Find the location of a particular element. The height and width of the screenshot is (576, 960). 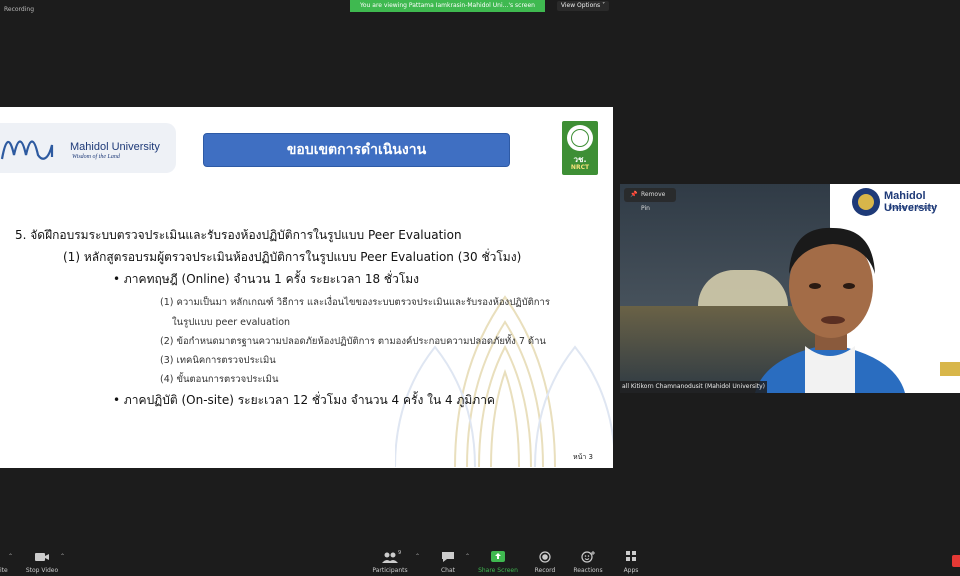

mahidol-logo: Mahidol University Wisdom of the Land is located at coordinates (88, 148).